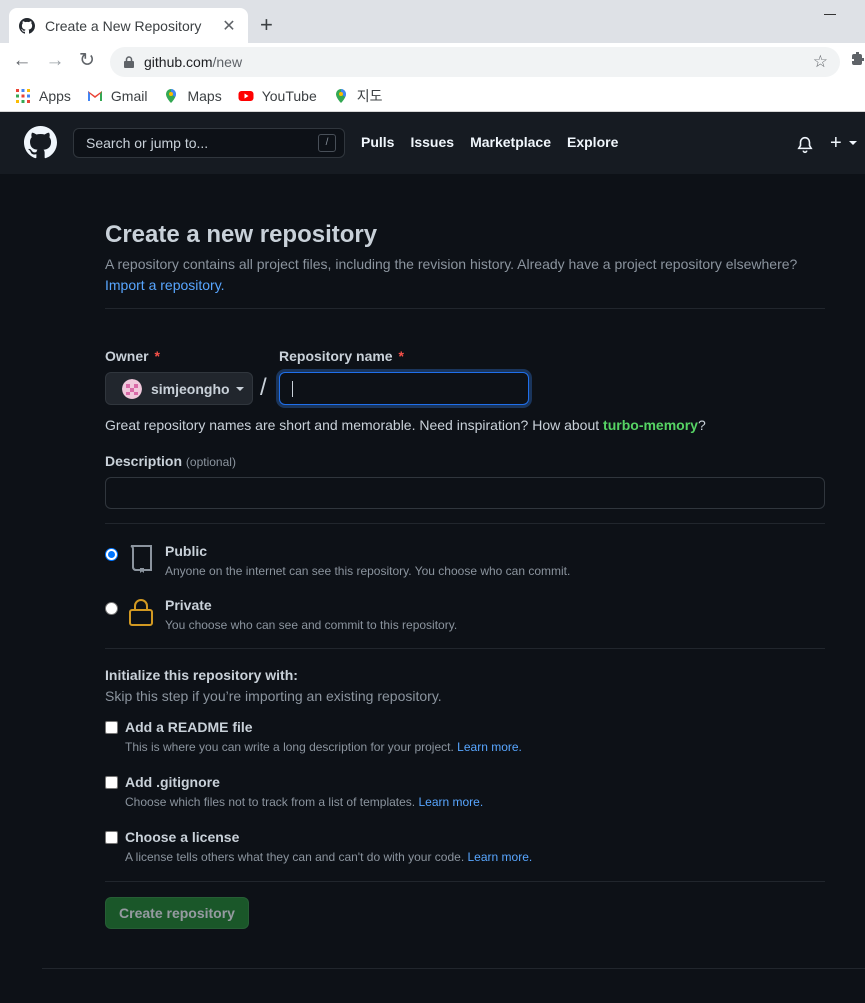  I want to click on gitignore-checkbox, so click(111, 782).